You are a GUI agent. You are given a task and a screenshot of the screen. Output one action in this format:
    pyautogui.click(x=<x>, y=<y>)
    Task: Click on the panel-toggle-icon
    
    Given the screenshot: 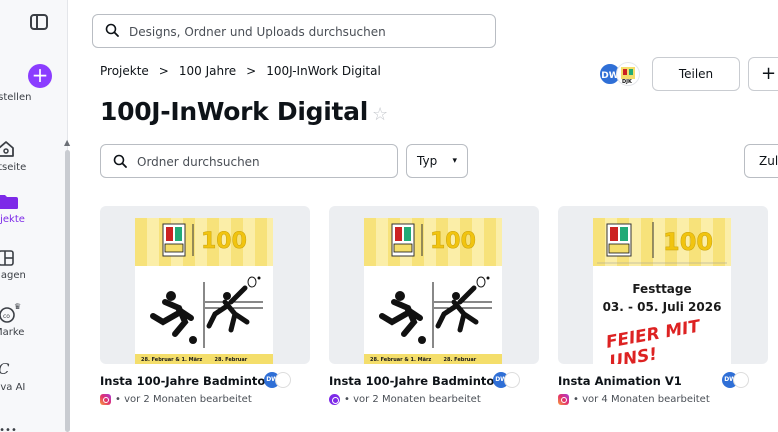 What is the action you would take?
    pyautogui.click(x=39, y=22)
    